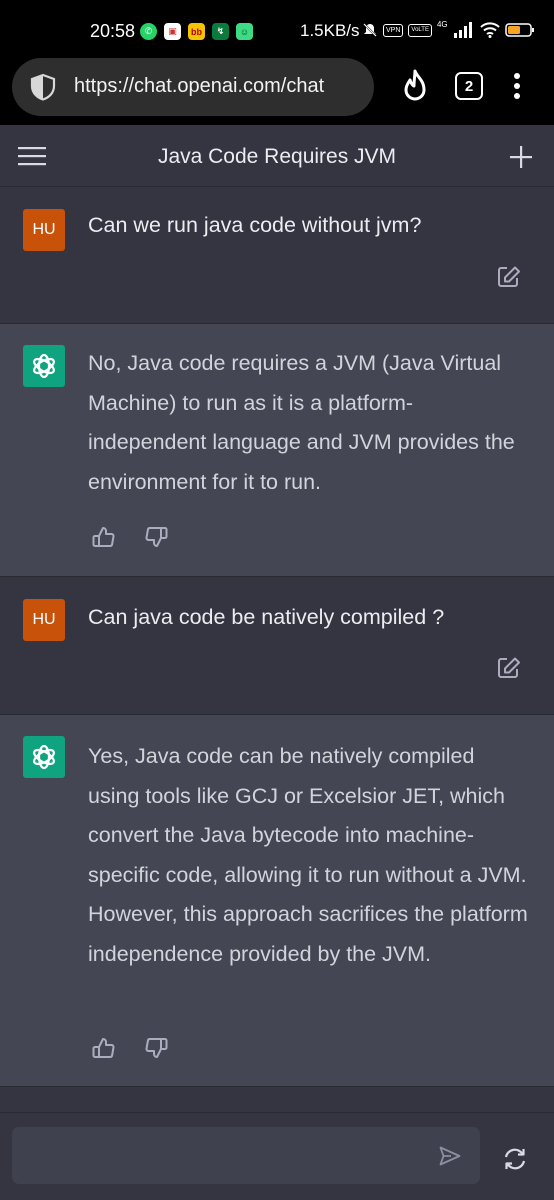  What do you see at coordinates (277, 255) in the screenshot?
I see `user-message: HU Can we run java code without jvm?` at bounding box center [277, 255].